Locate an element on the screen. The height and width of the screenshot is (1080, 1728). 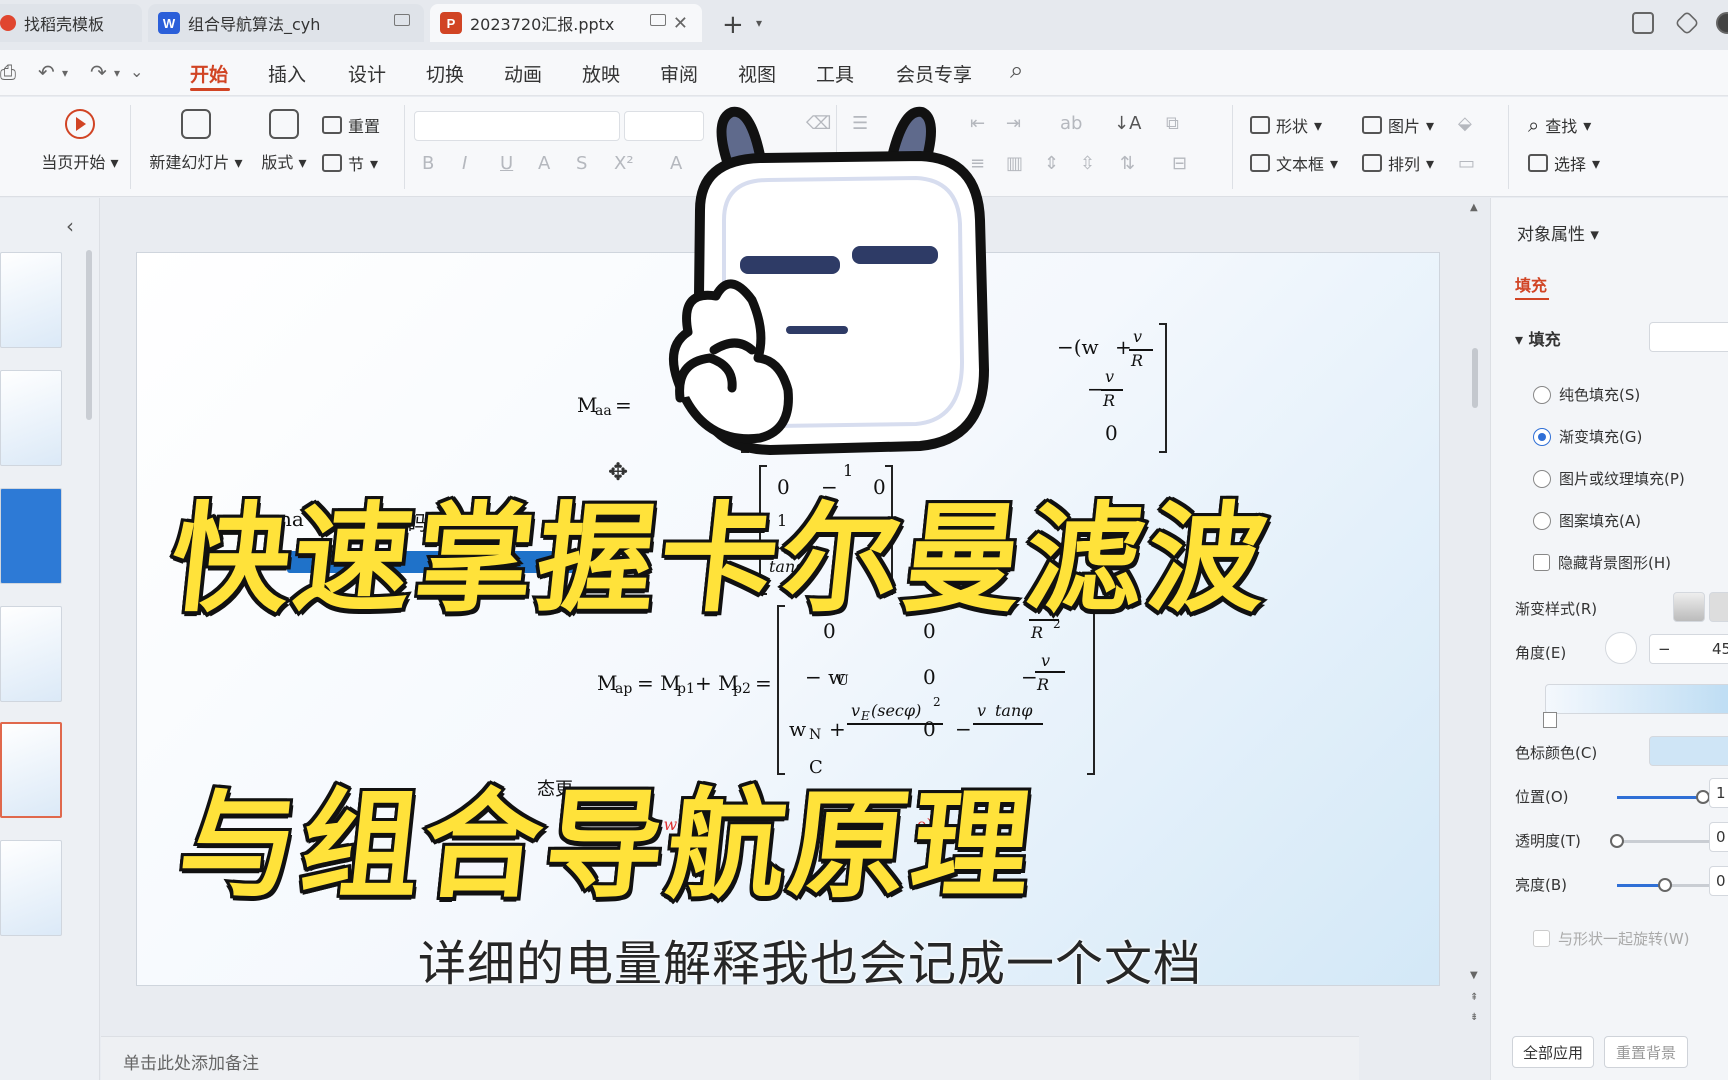
menu-design: 设计 is located at coordinates (367, 73).